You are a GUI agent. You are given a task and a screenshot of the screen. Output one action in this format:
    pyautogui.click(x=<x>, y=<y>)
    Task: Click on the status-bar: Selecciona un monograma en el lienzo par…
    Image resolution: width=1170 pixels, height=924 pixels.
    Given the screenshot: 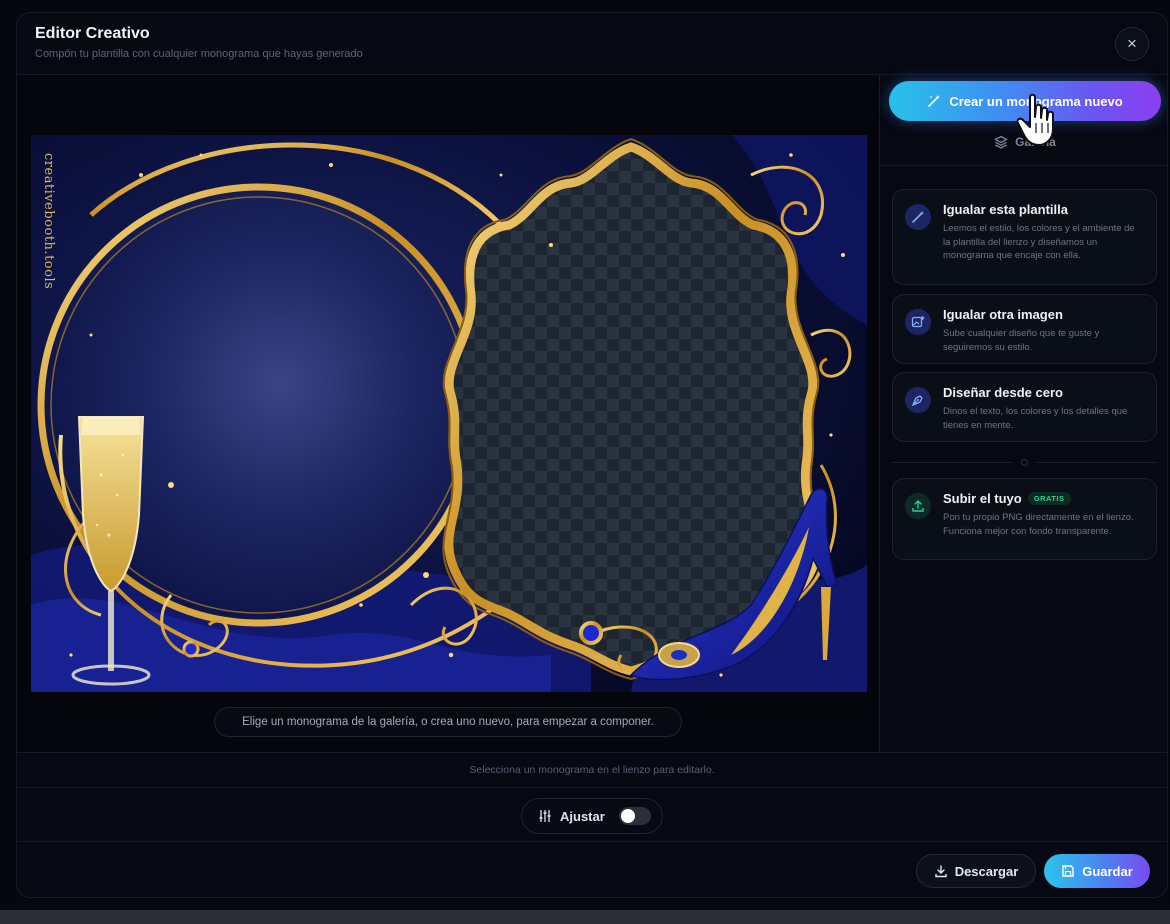 What is the action you would take?
    pyautogui.click(x=592, y=770)
    